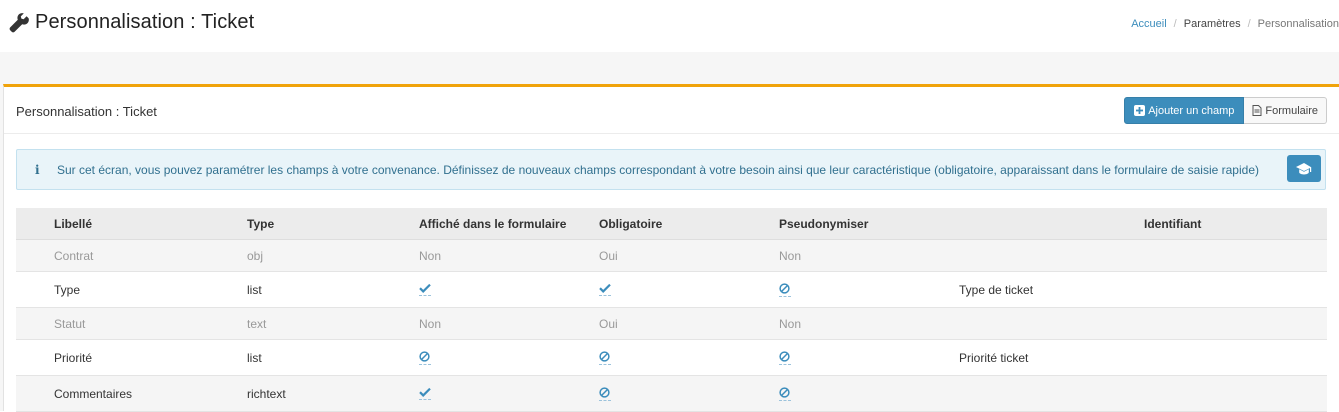 This screenshot has width=1339, height=412. I want to click on form-button: Formulaire, so click(1285, 110).